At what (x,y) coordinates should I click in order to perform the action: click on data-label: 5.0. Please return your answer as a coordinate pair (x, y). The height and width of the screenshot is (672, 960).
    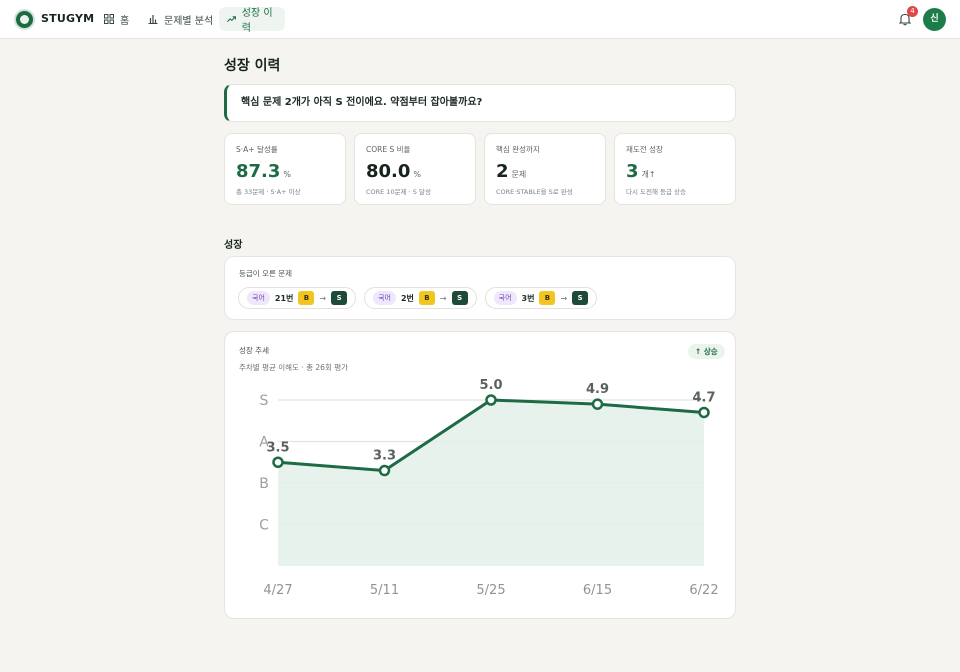
    Looking at the image, I should click on (490, 385).